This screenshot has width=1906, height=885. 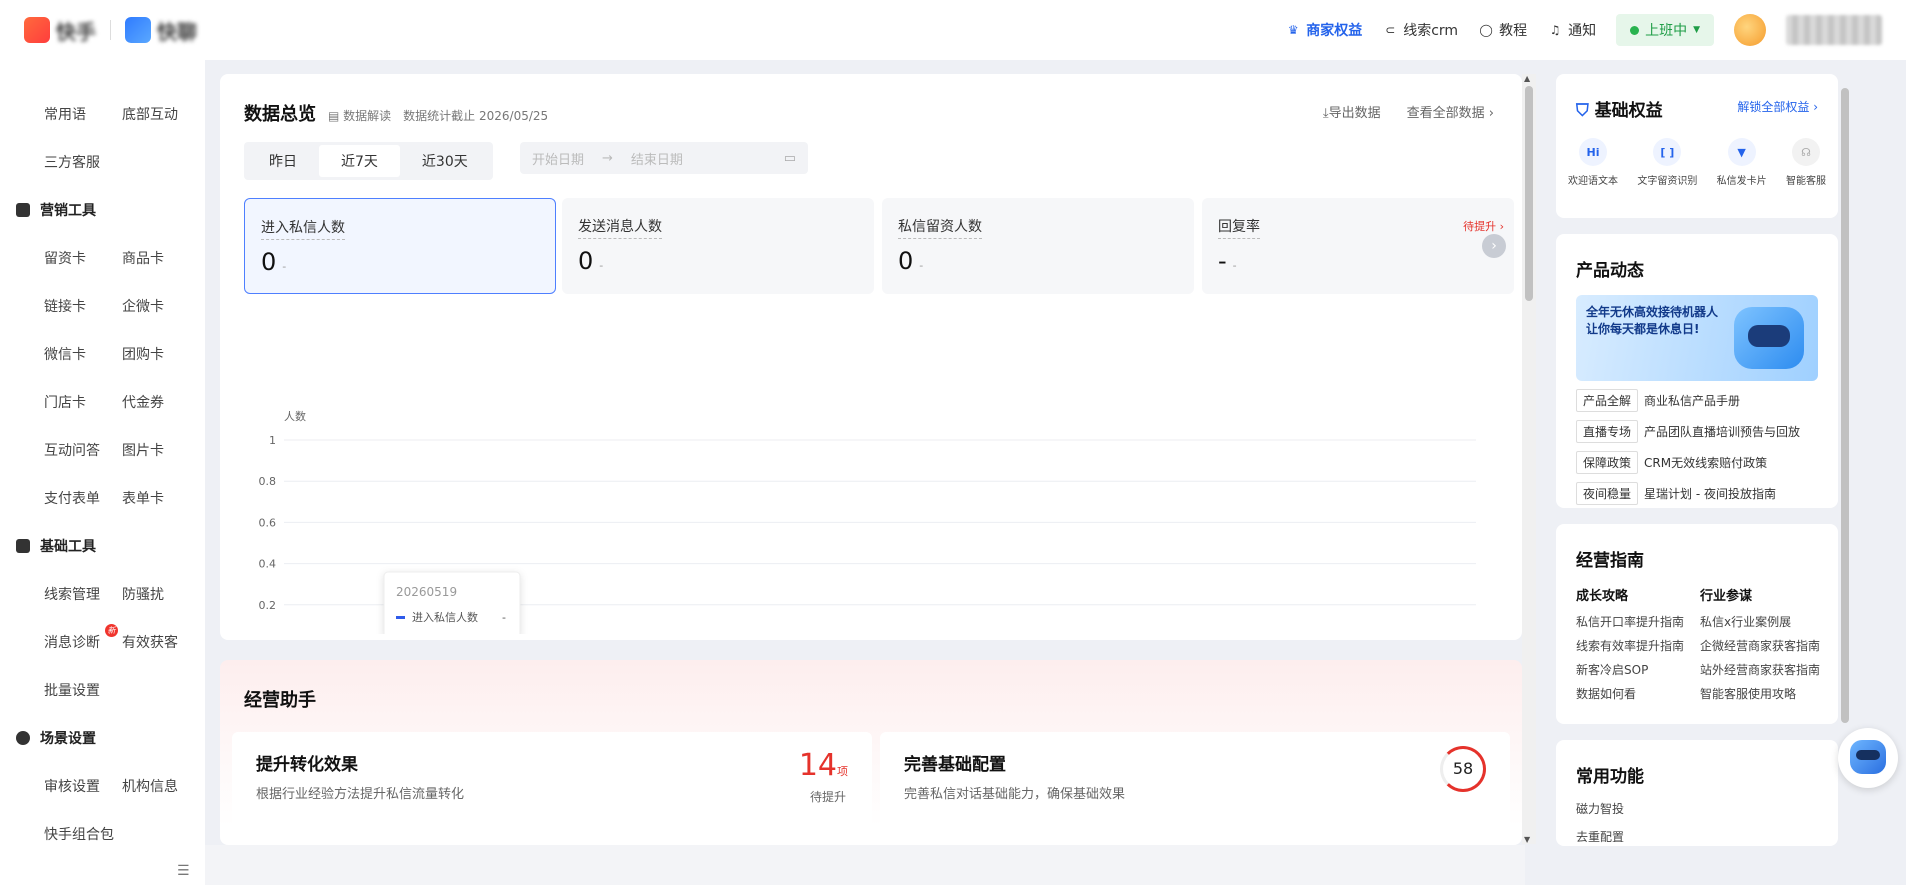 I want to click on export-data-button: ⤓导出数据, so click(x=1352, y=111).